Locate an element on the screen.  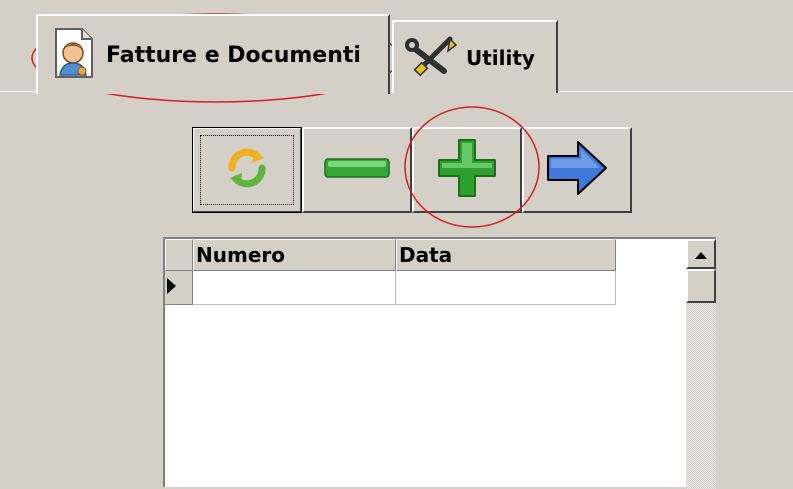
row-indicator is located at coordinates (179, 288).